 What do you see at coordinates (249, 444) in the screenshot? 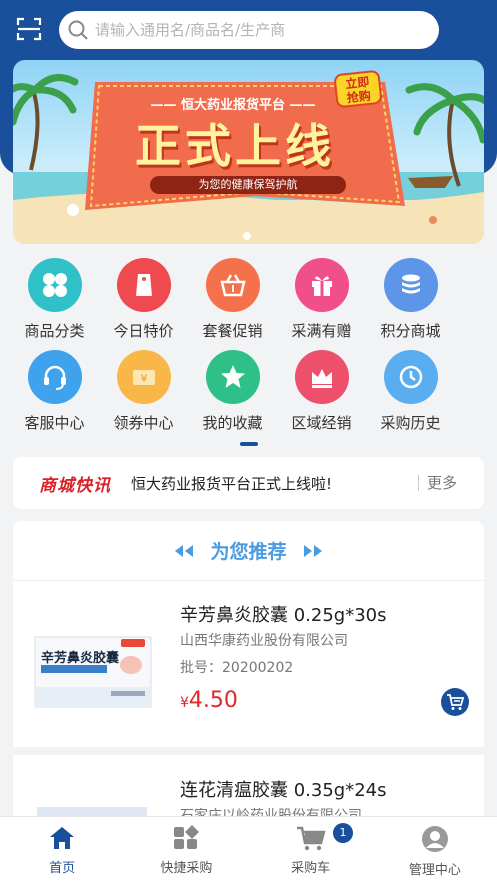
I see `grid-page-indicator` at bounding box center [249, 444].